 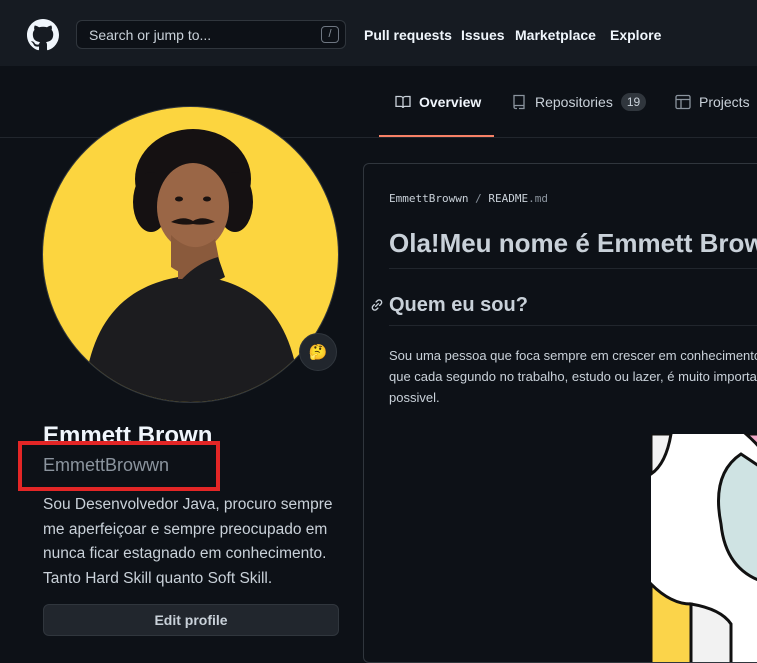 I want to click on edit-profile-button: Edit profile, so click(x=191, y=620).